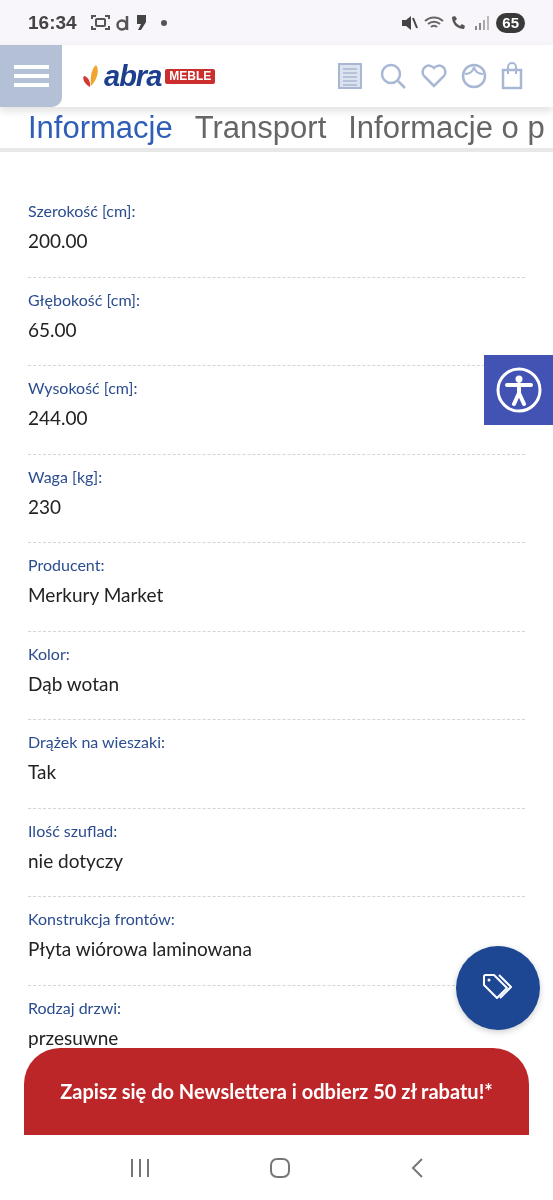 The width and height of the screenshot is (553, 1200). I want to click on spec-label: Drążek na wieszaki:, so click(96, 742).